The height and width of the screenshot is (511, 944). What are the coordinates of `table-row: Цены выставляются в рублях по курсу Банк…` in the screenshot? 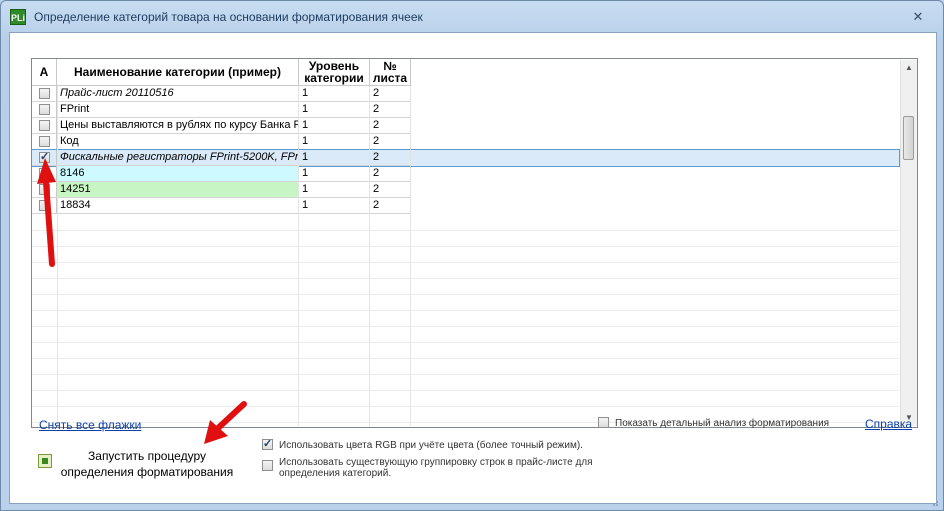 It's located at (465, 126).